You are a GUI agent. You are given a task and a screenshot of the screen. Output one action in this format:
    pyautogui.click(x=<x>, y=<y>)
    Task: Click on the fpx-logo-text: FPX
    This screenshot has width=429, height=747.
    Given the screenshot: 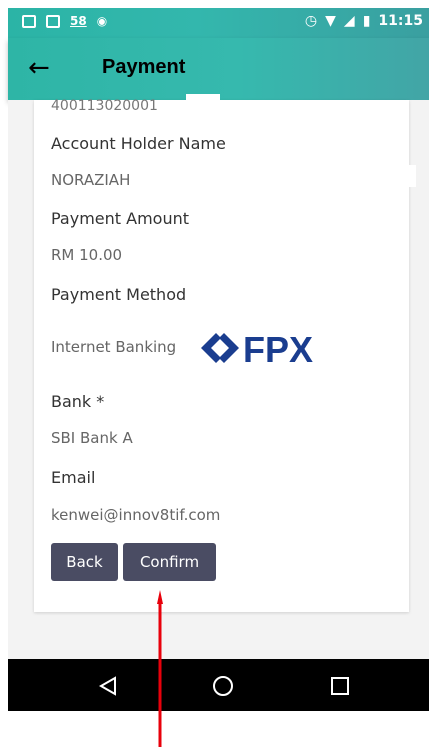 What is the action you would take?
    pyautogui.click(x=278, y=349)
    